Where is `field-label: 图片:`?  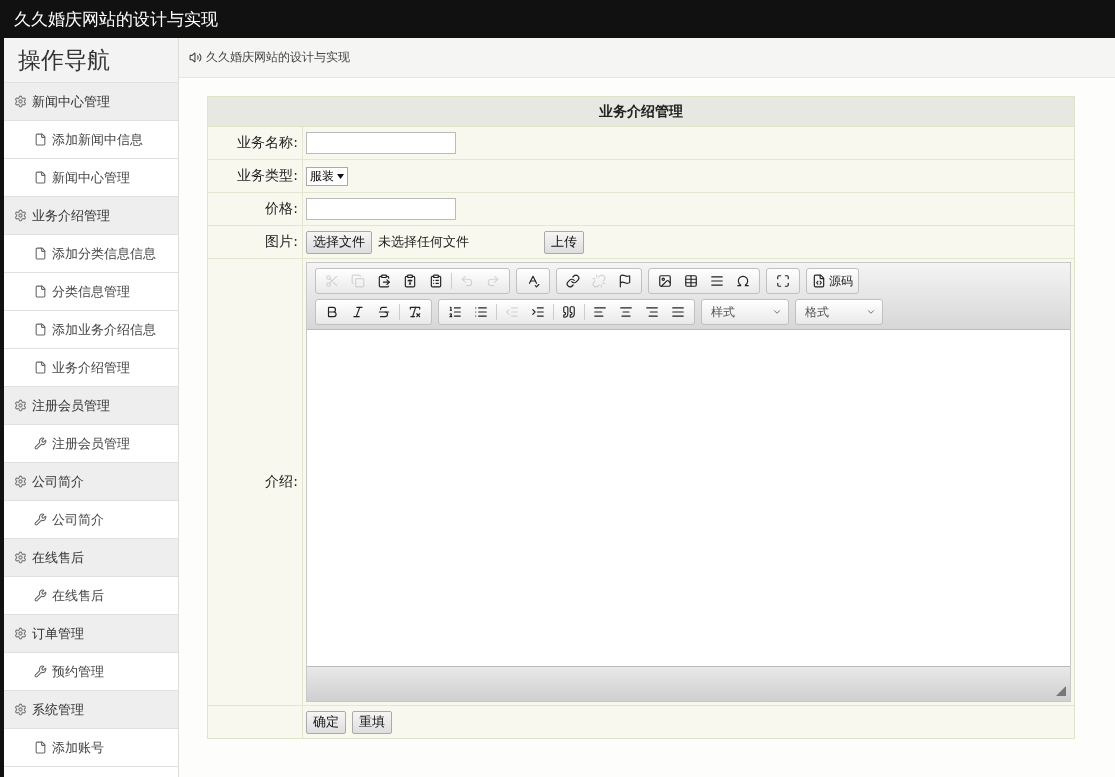
field-label: 图片: is located at coordinates (255, 242).